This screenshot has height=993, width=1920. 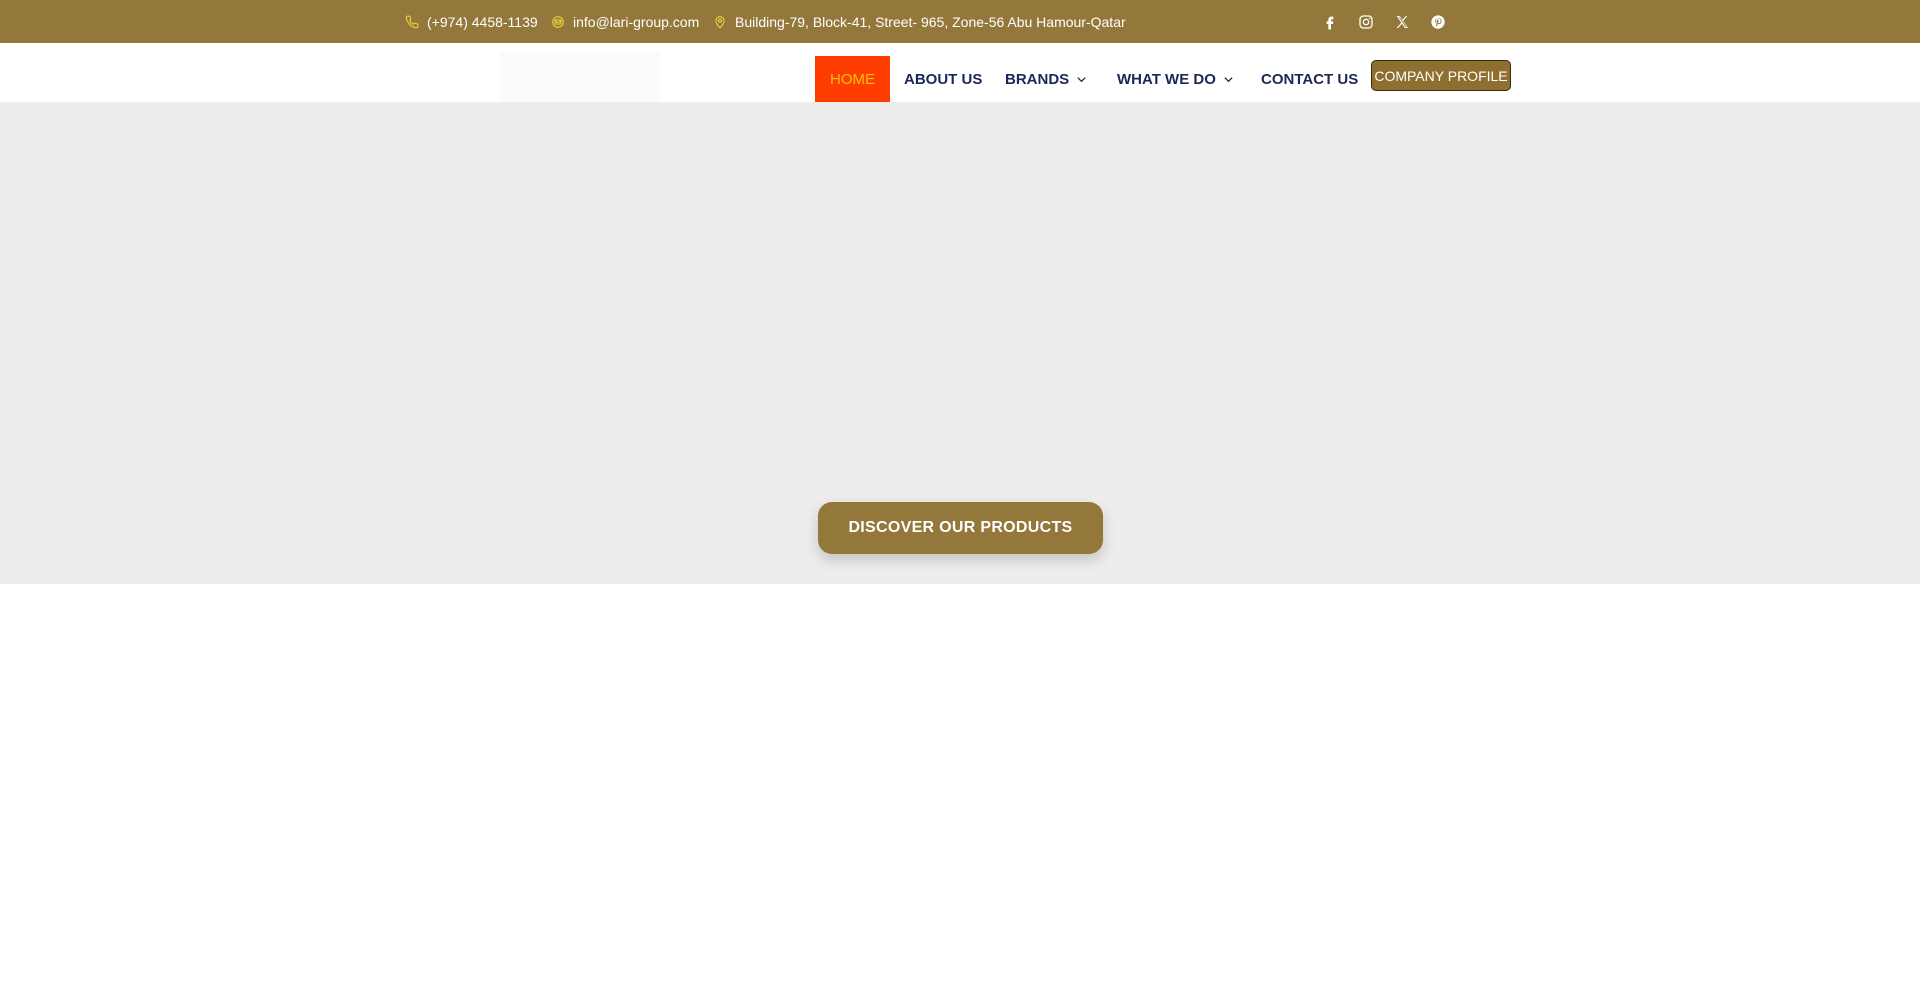 I want to click on nav-home: HOME, so click(x=852, y=79).